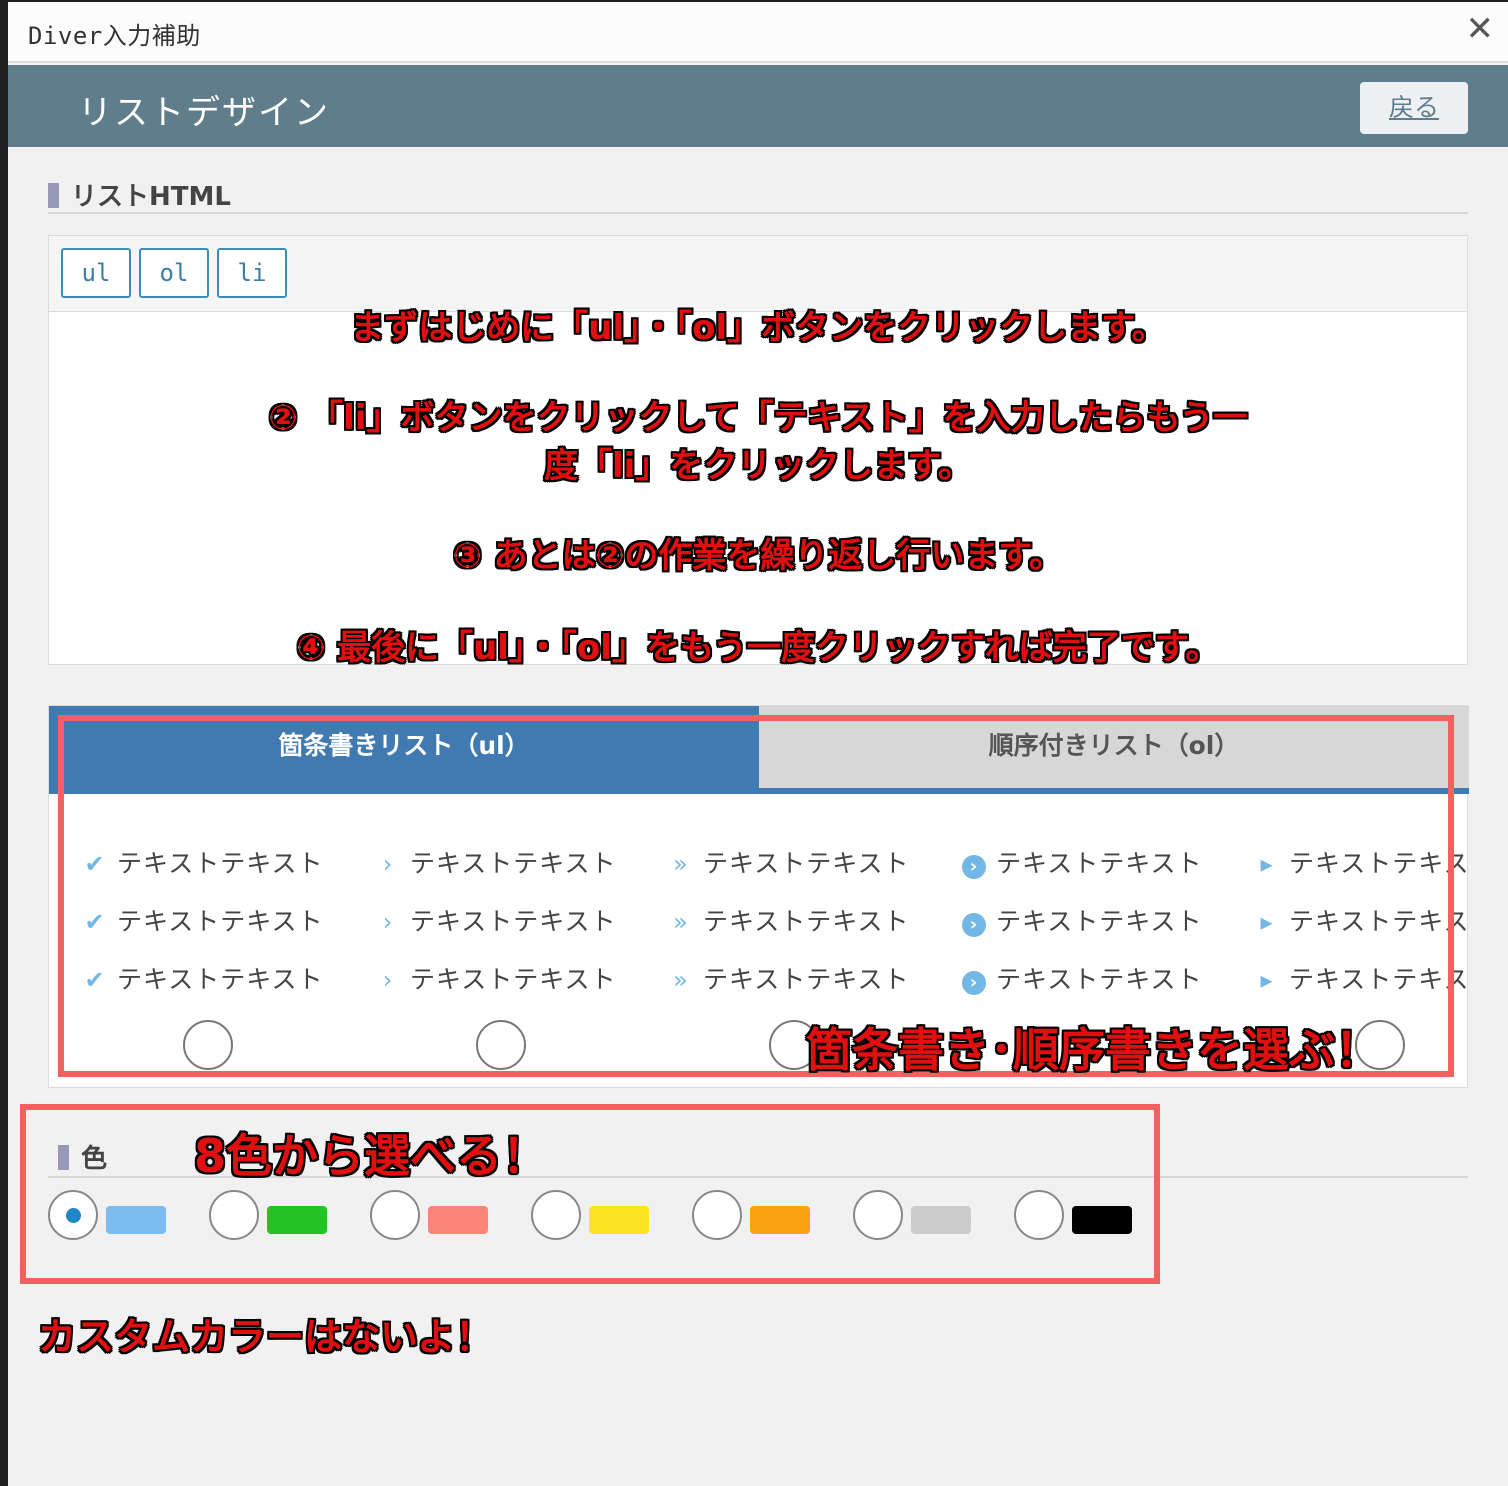 The height and width of the screenshot is (1486, 1508). Describe the element at coordinates (1093, 1050) in the screenshot. I see `annotation-choose-list: 箇条書き･順序書きを選ぶ！` at that location.